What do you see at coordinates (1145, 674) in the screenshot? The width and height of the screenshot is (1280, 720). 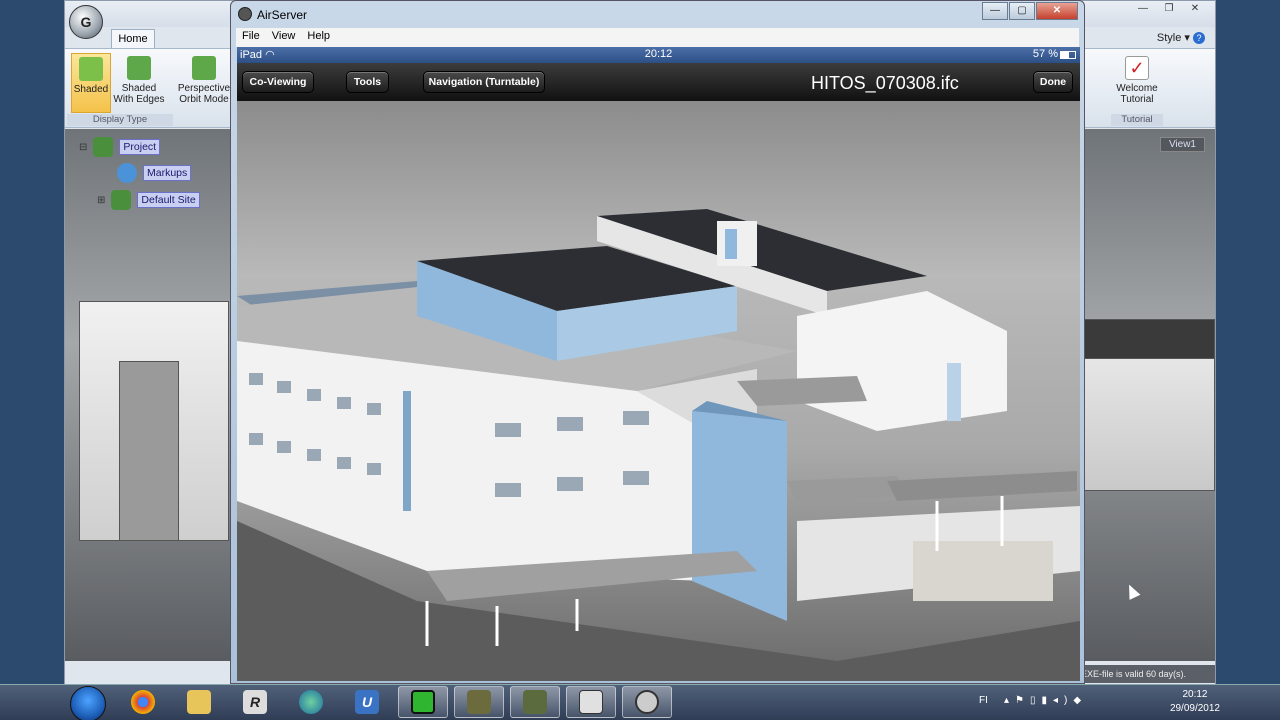 I see `license-status: EXE-file is valid 60 day(s).` at bounding box center [1145, 674].